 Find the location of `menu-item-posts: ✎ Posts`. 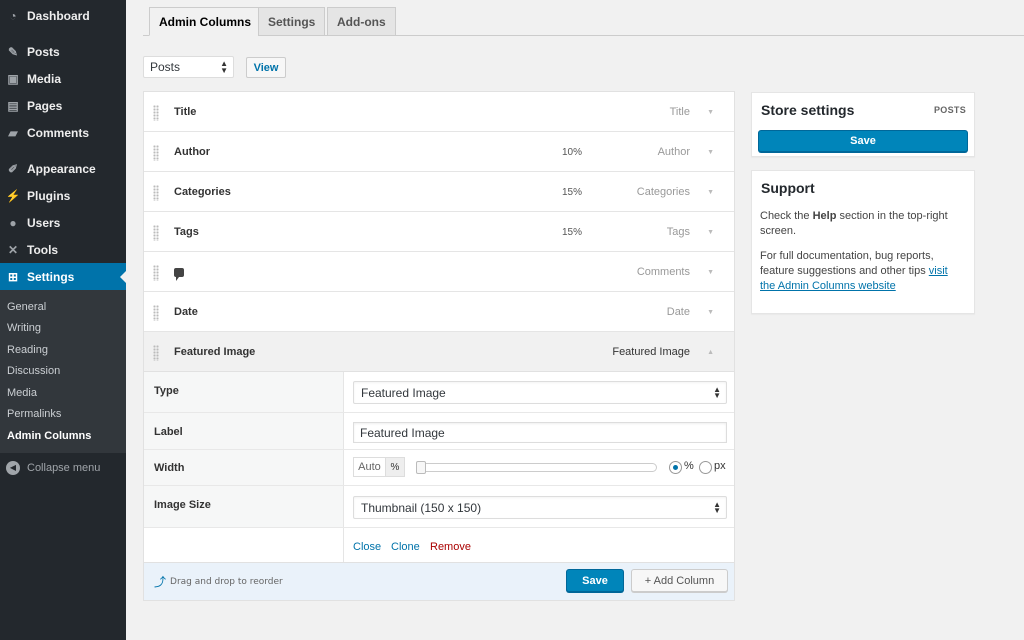

menu-item-posts: ✎ Posts is located at coordinates (63, 51).